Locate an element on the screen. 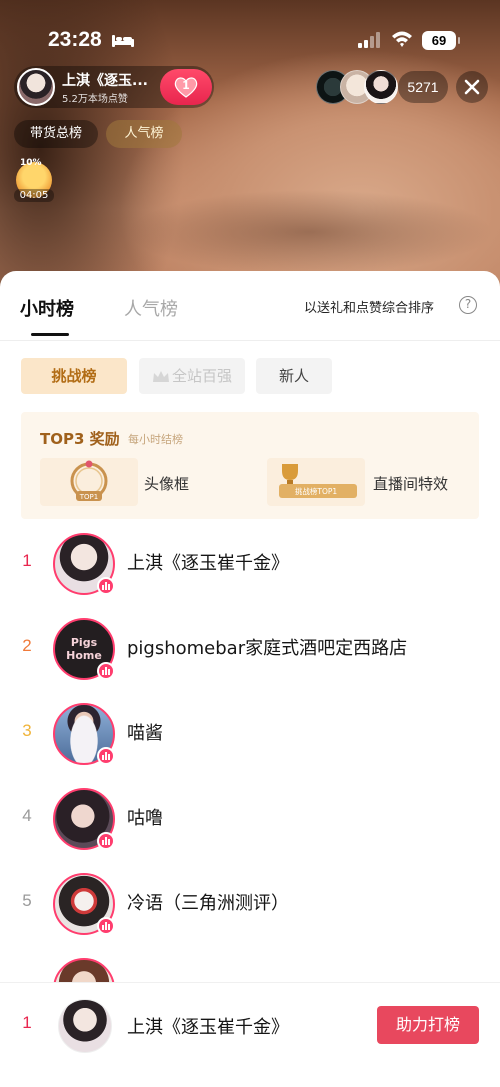  tab-hourly: 小时榜 is located at coordinates (47, 308).